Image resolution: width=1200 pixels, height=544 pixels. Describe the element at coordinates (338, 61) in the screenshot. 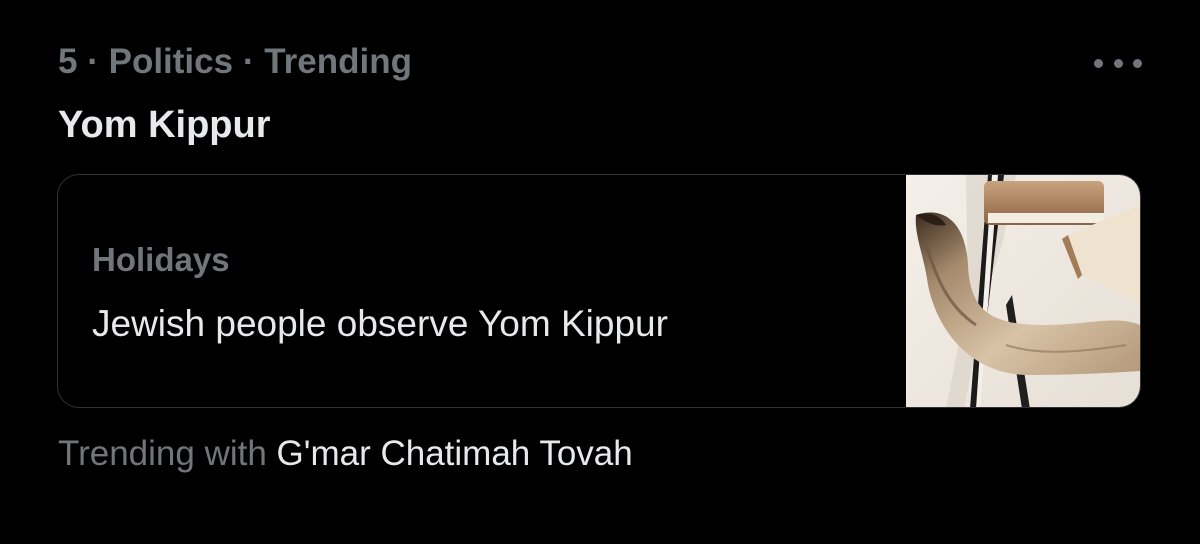

I see `trend-status: Trending` at that location.